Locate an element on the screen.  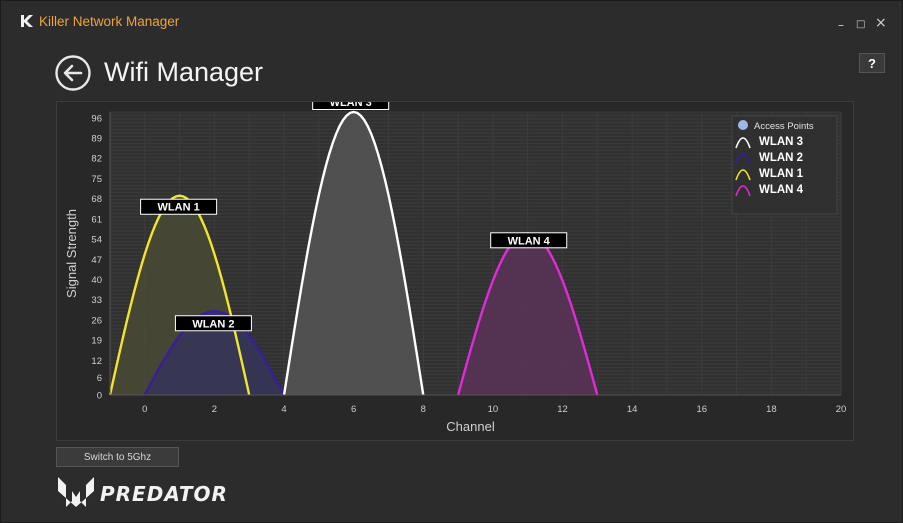
y-tick-label: 0 is located at coordinates (99, 396).